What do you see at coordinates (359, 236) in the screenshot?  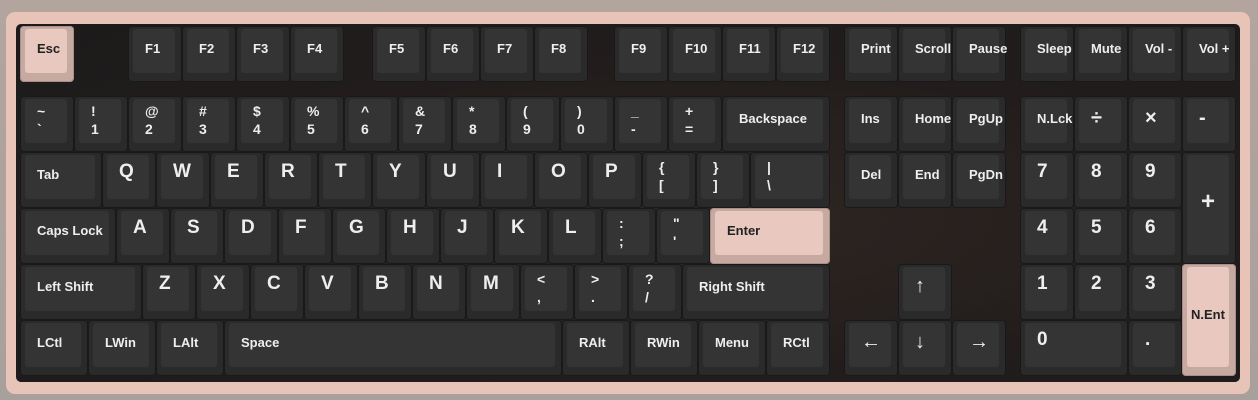 I see `key-g: G` at bounding box center [359, 236].